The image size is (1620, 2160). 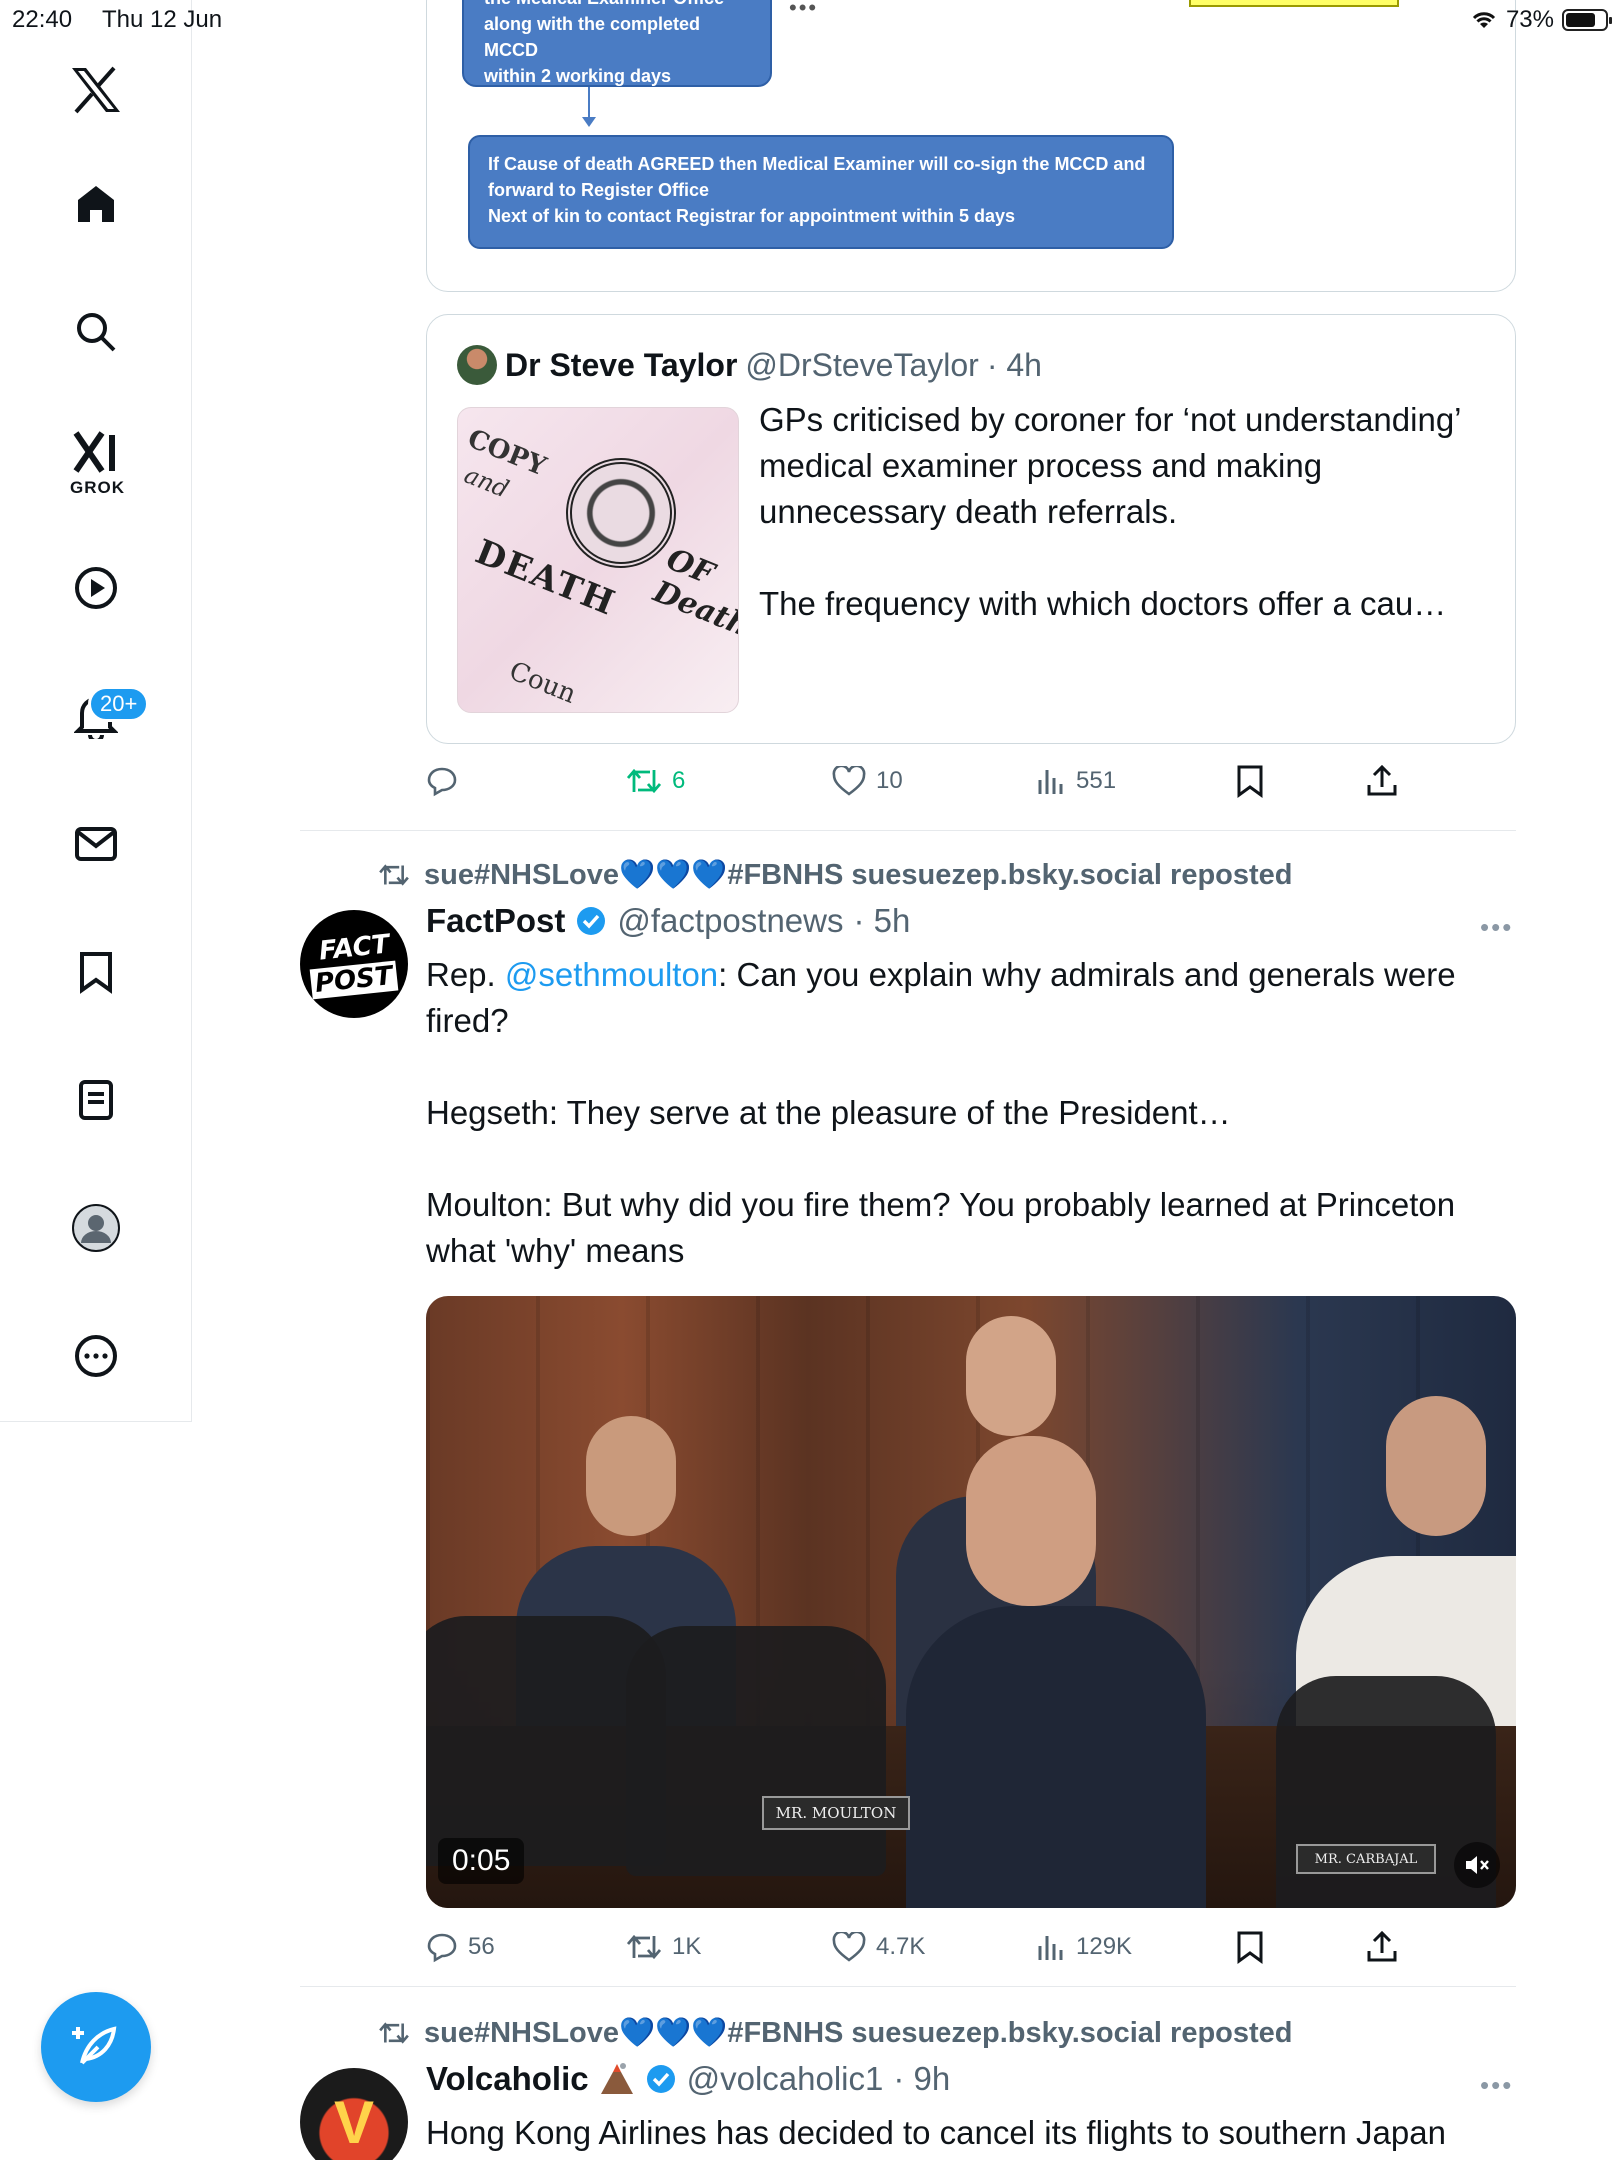 What do you see at coordinates (1496, 2085) in the screenshot?
I see `tweet3-more-icon: •••` at bounding box center [1496, 2085].